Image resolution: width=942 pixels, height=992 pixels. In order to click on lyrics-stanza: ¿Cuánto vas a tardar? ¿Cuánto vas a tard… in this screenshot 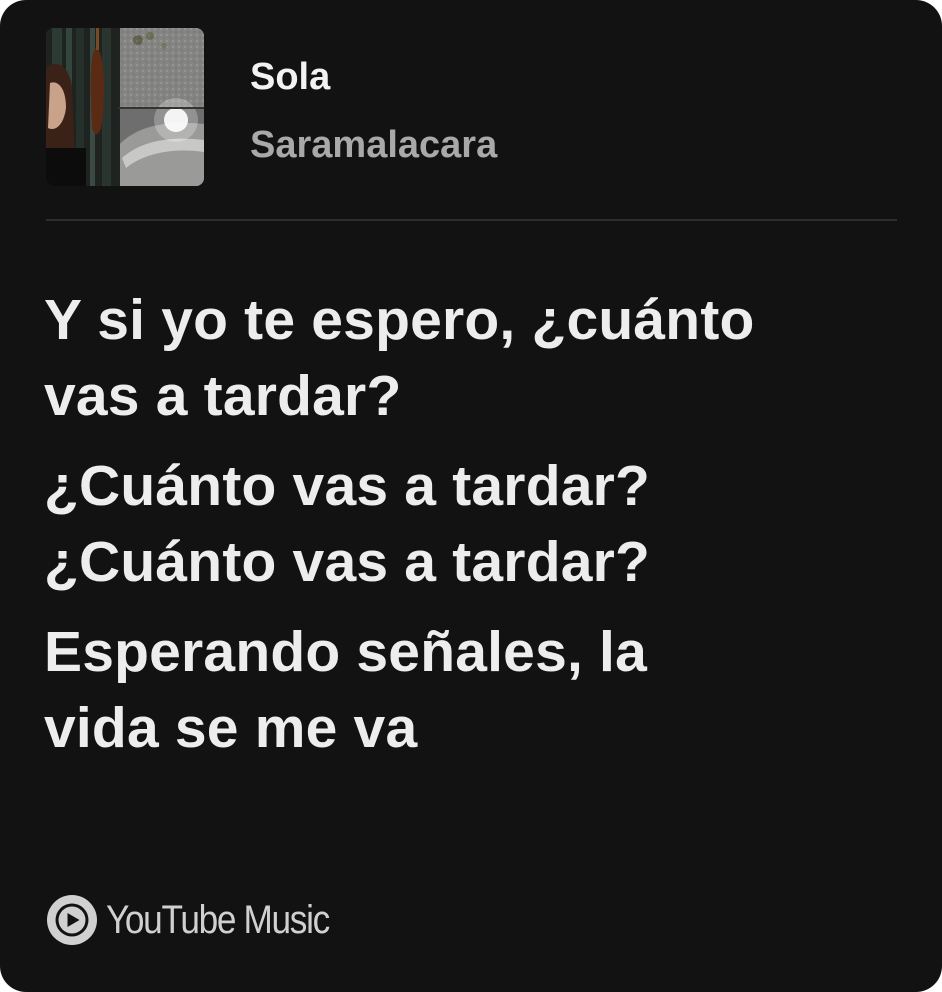, I will do `click(474, 524)`.